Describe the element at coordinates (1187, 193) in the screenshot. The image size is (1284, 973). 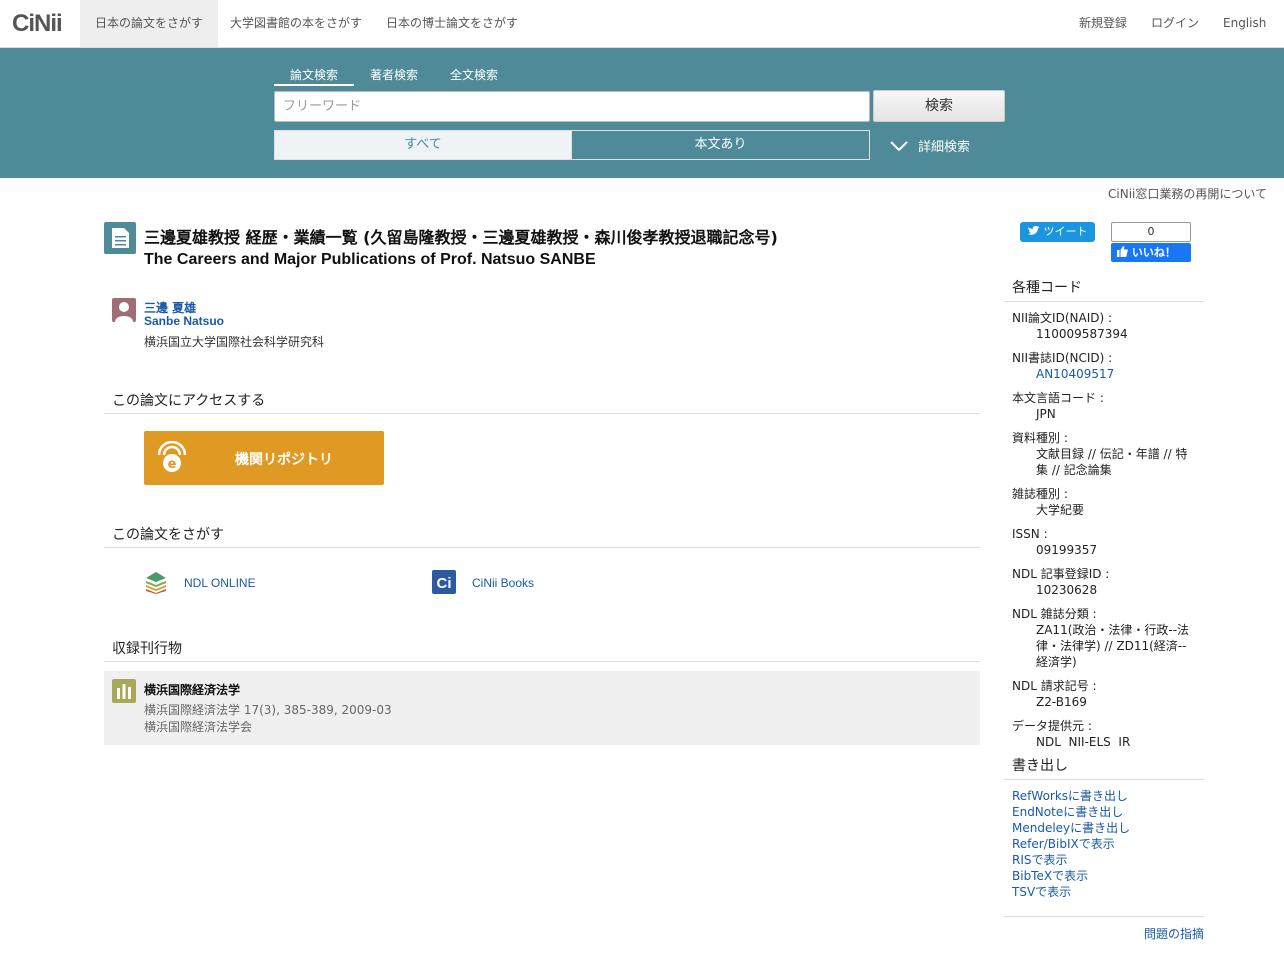
I see `notice-link: CiNii窓口業務の再開について` at that location.